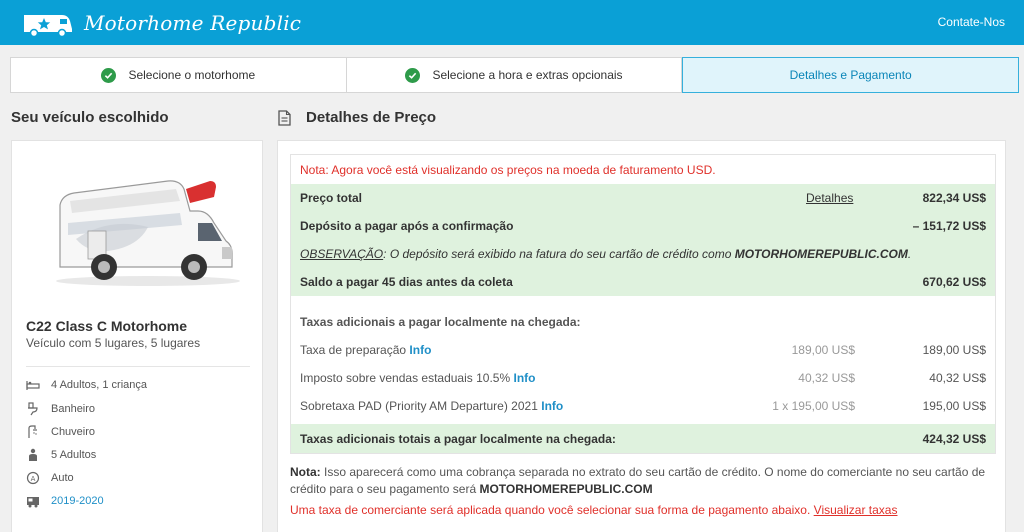 The image size is (1024, 532). I want to click on feature-seatbelts: 5 Adultos, so click(61, 455).